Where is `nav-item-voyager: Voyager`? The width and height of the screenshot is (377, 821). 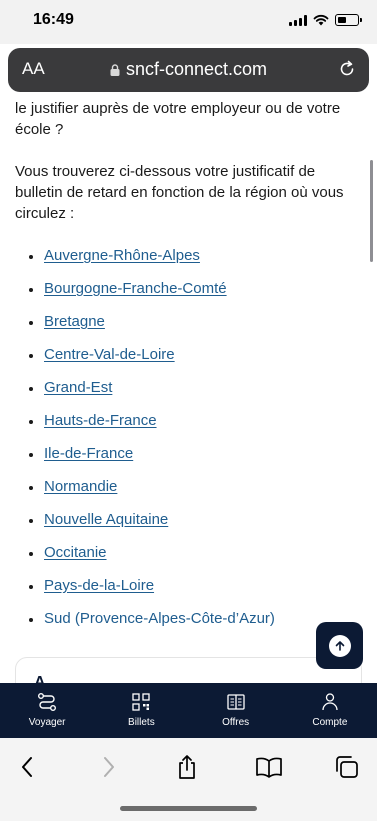 nav-item-voyager: Voyager is located at coordinates (47, 710).